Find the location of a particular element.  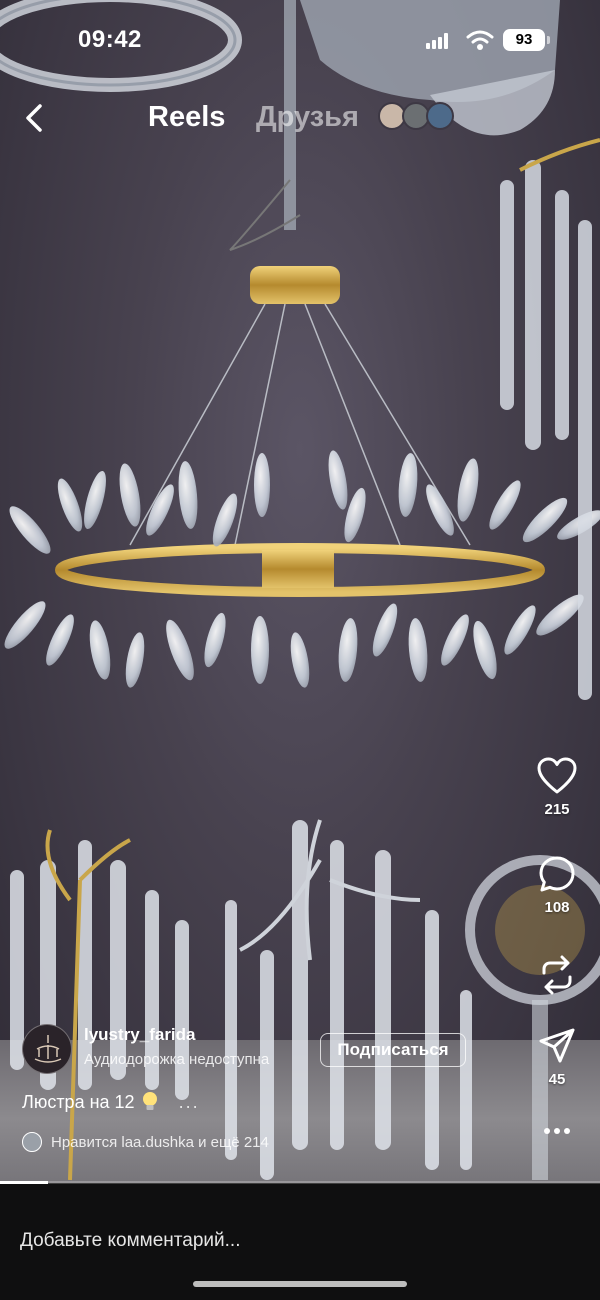

more-dots-icon is located at coordinates (557, 1131).